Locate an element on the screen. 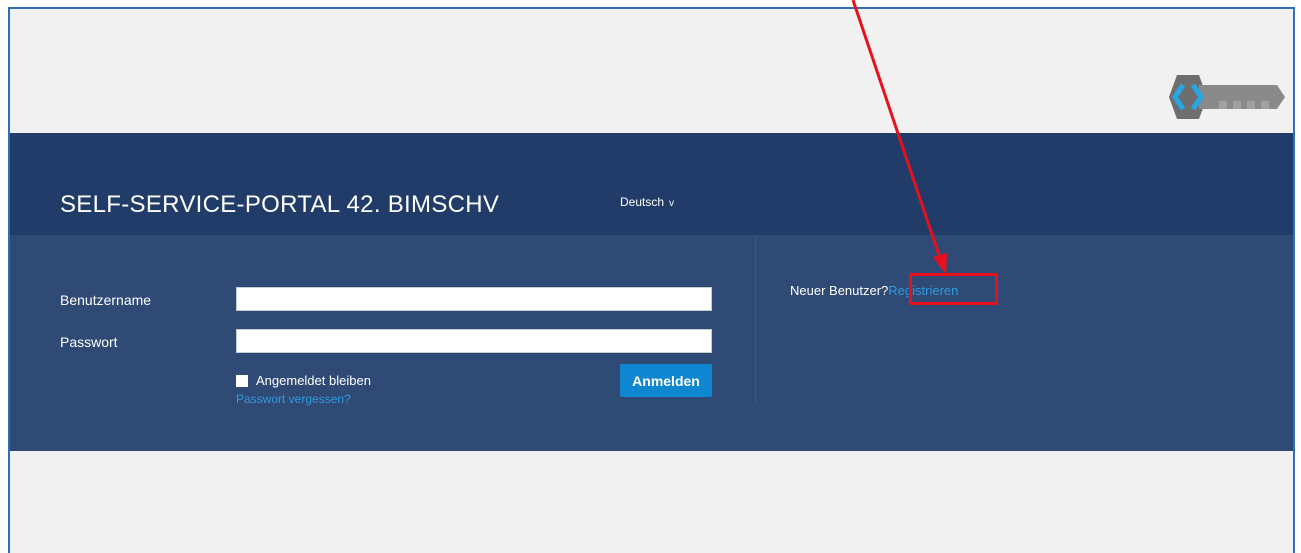 This screenshot has width=1301, height=553. language-label: Deutsch is located at coordinates (642, 202).